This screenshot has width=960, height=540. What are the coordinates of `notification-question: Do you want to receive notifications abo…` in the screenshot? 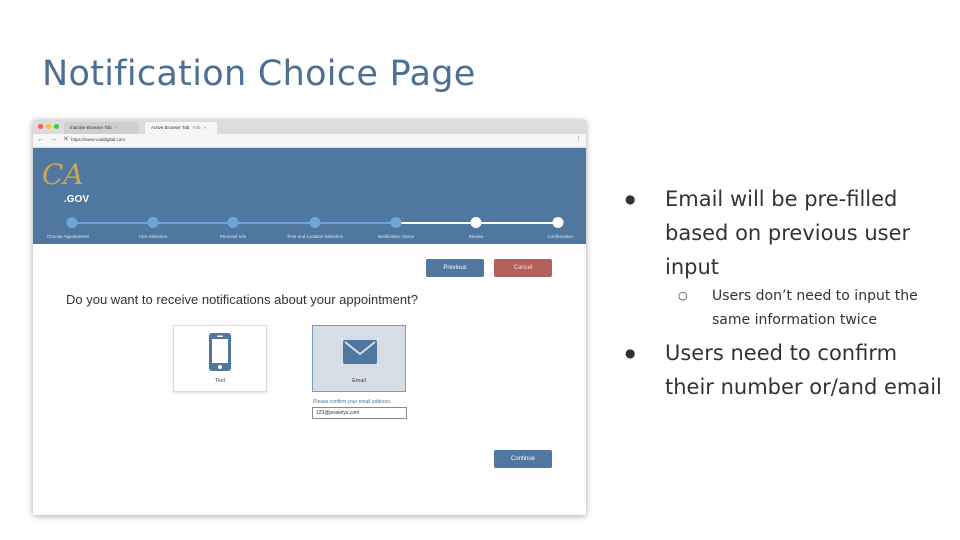 It's located at (242, 299).